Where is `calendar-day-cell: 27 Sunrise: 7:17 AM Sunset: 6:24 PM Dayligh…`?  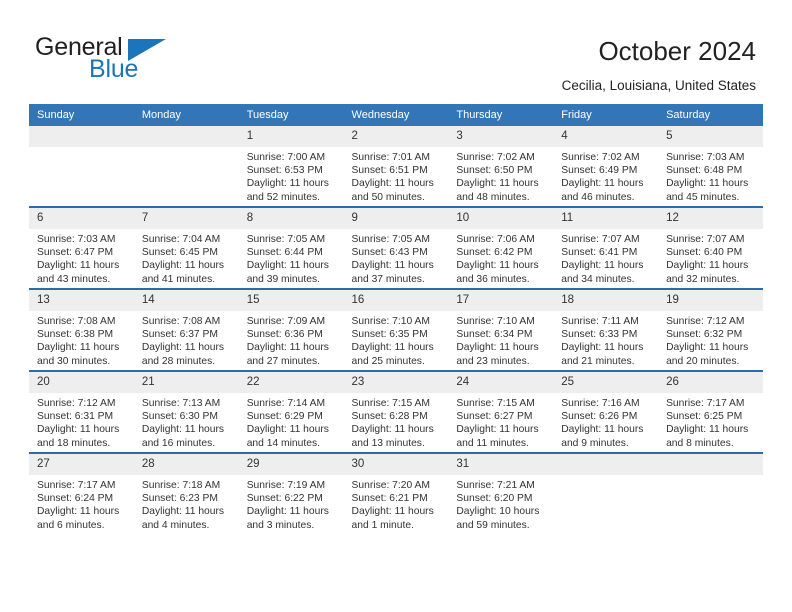
calendar-day-cell: 27 Sunrise: 7:17 AM Sunset: 6:24 PM Dayligh… is located at coordinates (81, 493).